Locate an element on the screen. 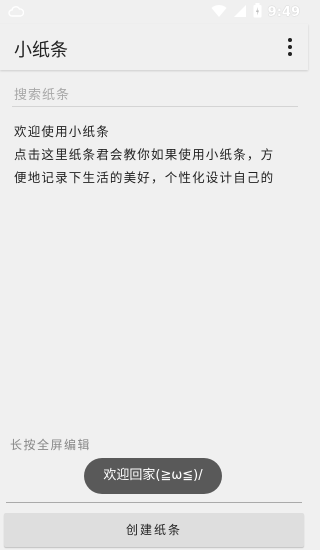 This screenshot has width=320, height=550. cloud-icon is located at coordinates (16, 13).